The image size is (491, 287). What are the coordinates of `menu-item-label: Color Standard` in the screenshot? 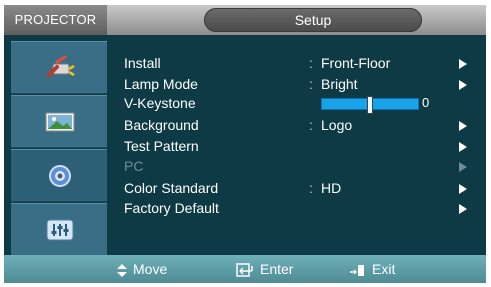 It's located at (171, 188).